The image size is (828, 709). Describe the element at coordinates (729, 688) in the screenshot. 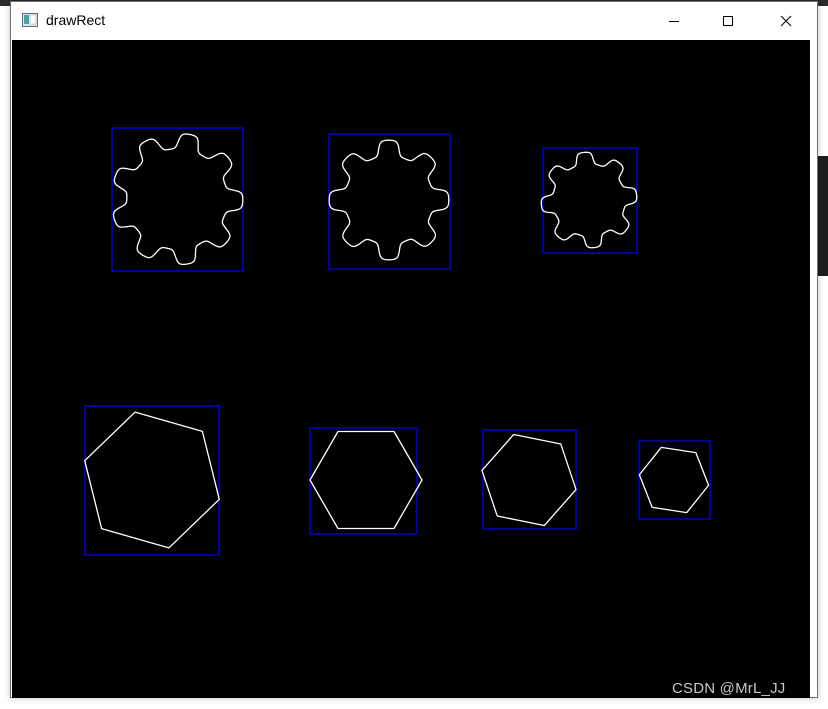

I see `watermark-text: CSDN @MrL_JJ` at that location.